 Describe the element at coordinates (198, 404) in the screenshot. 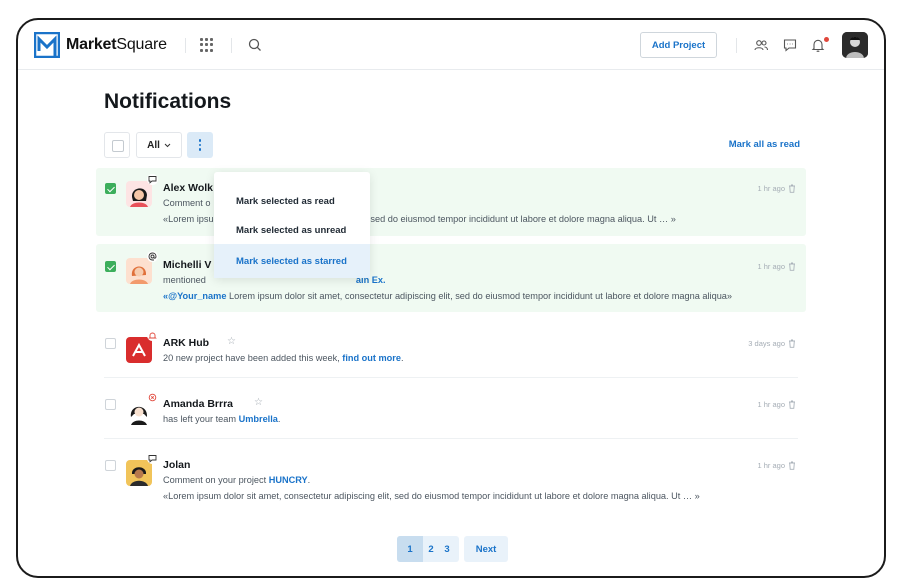

I see `sender-name: Amanda Brrra` at that location.